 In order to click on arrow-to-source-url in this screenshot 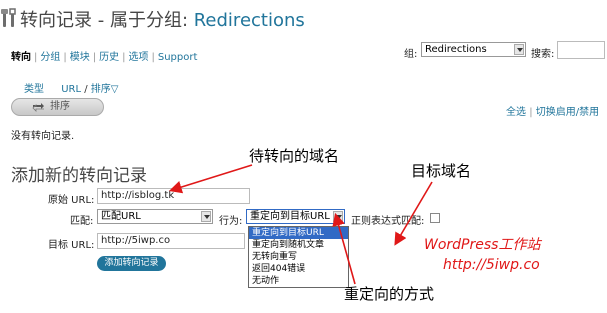, I will do `click(210, 179)`.